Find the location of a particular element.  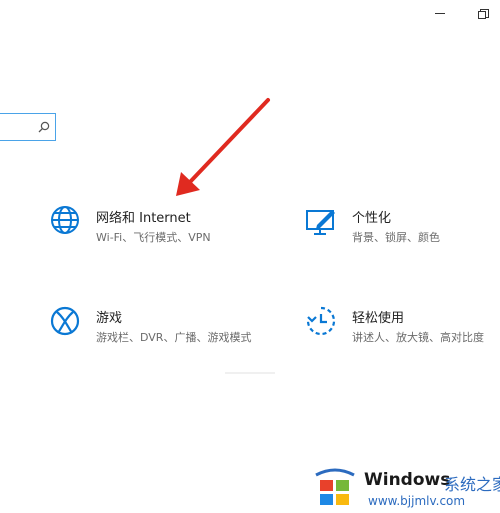

restore-icon is located at coordinates (483, 13).